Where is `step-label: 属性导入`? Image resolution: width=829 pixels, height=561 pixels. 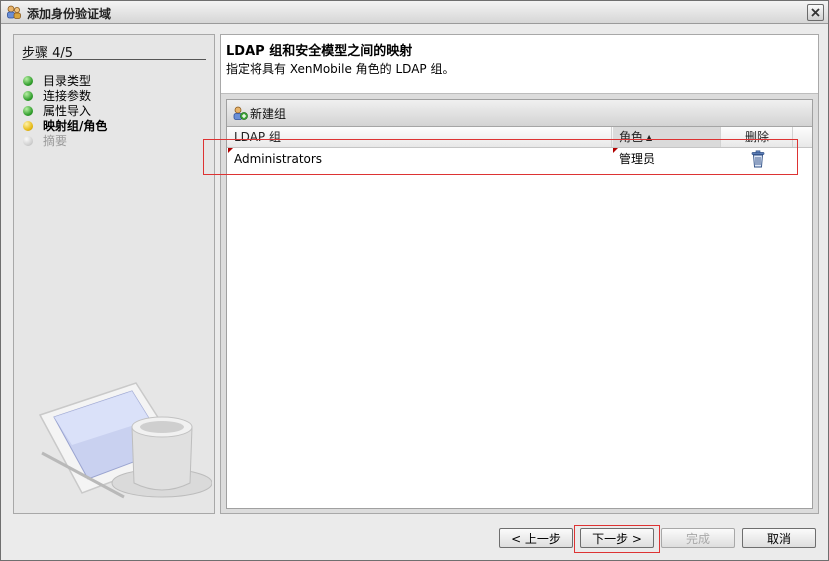 step-label: 属性导入 is located at coordinates (67, 111).